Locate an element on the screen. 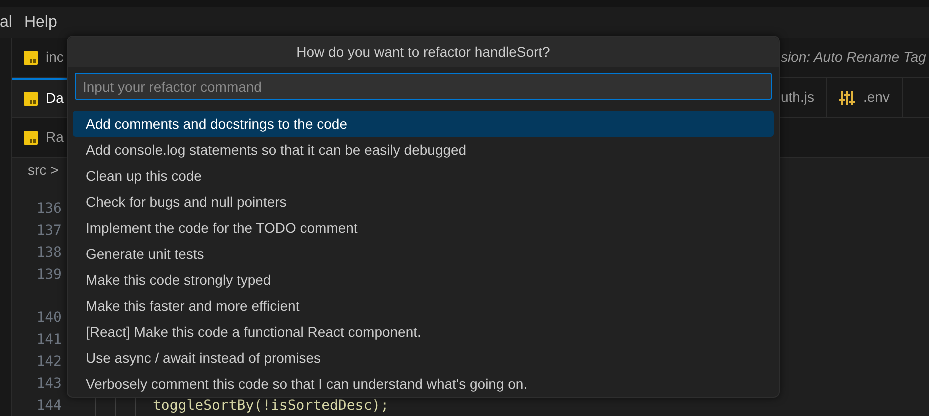 The width and height of the screenshot is (929, 416). refactor-option: Add comments and docstrings to the code is located at coordinates (423, 124).